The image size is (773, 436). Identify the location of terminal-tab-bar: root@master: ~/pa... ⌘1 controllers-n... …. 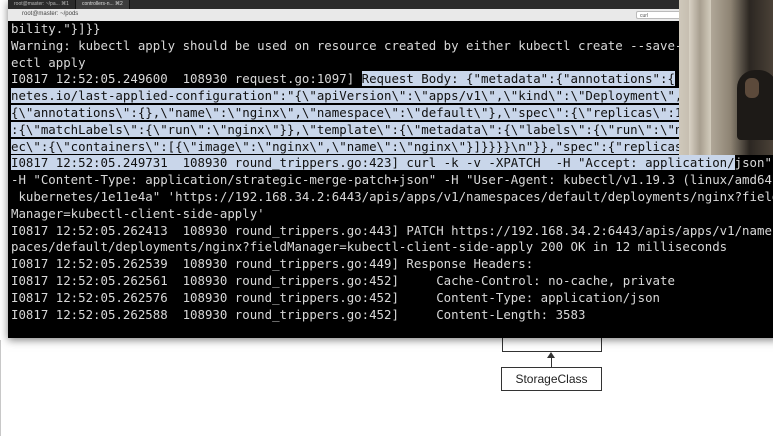
(390, 4).